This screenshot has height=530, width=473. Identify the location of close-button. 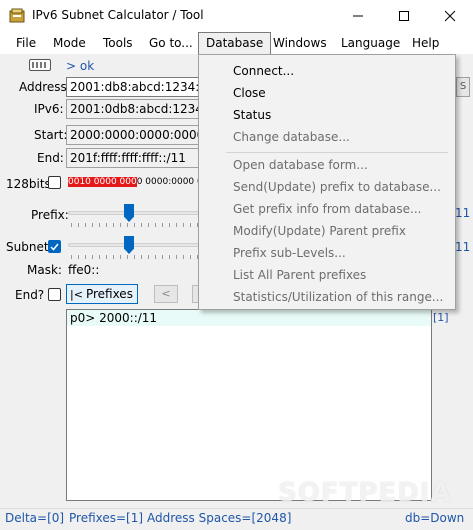
(450, 16).